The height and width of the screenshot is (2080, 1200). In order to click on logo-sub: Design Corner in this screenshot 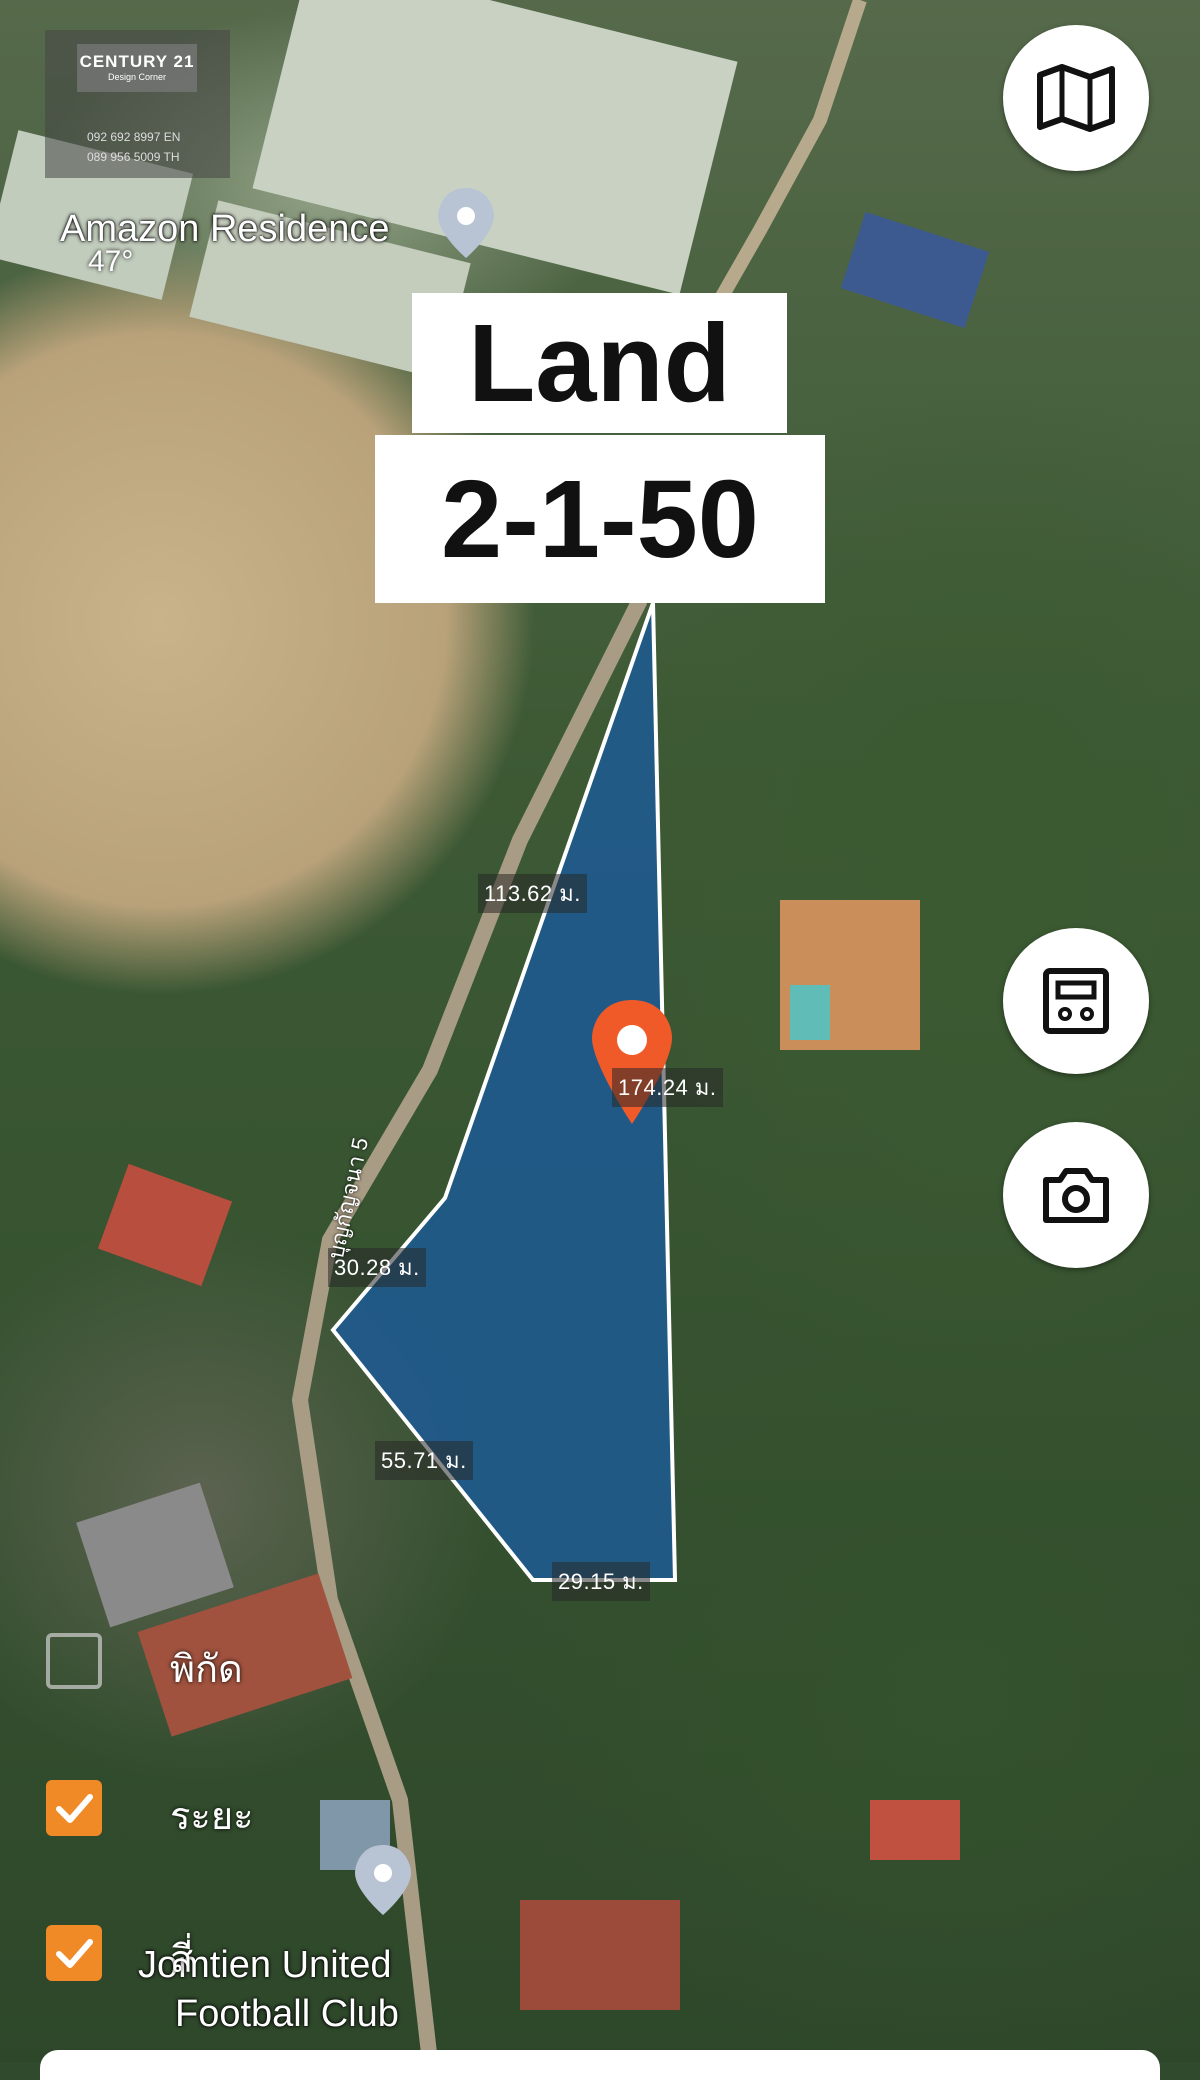, I will do `click(137, 77)`.